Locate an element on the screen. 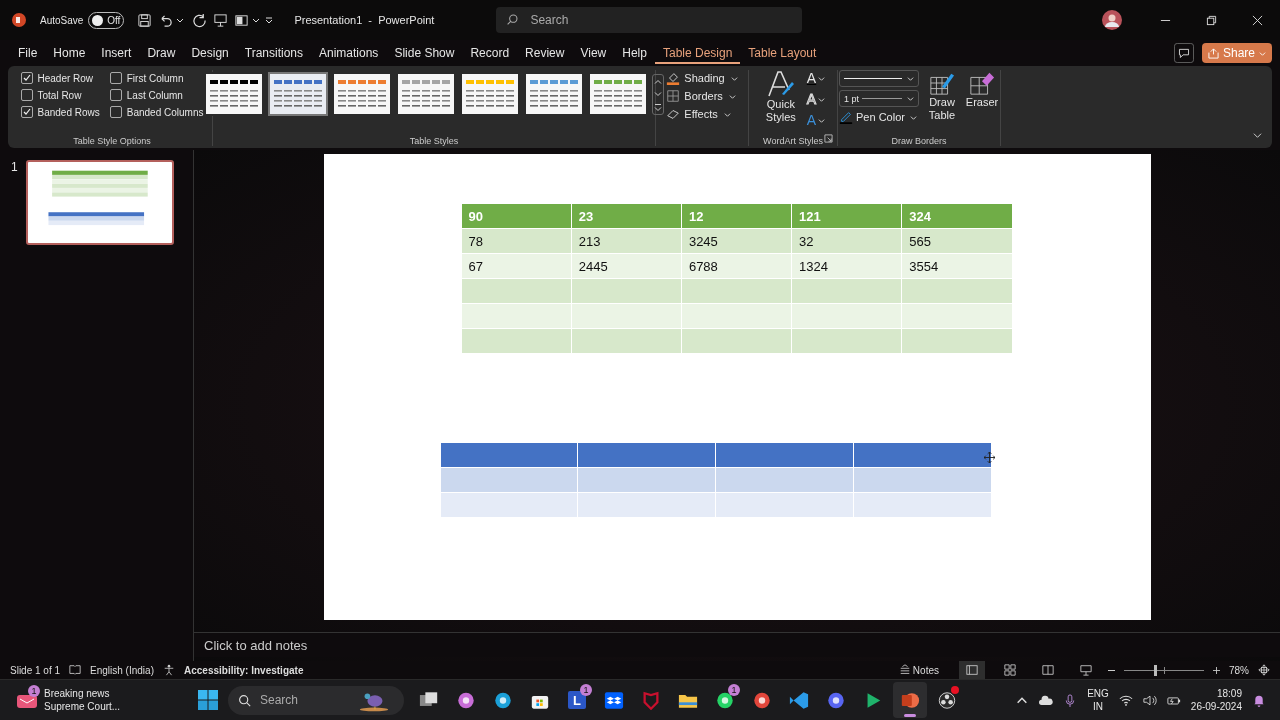 This screenshot has width=1280, height=720. slide-count: Slide 1 of 1 is located at coordinates (35, 670).